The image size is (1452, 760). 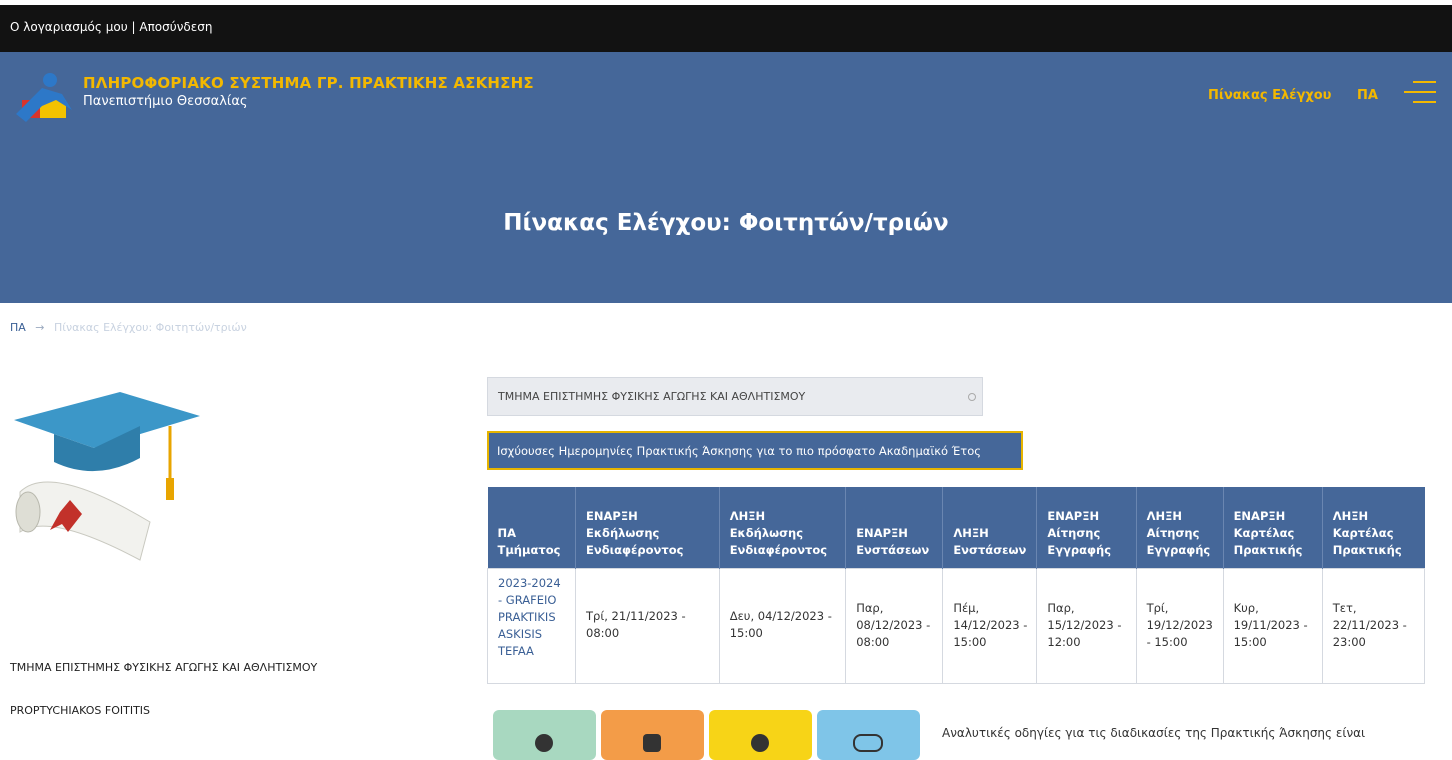 I want to click on table-cell: Παρ, 08/12/2023 - 08:00, so click(x=894, y=625).